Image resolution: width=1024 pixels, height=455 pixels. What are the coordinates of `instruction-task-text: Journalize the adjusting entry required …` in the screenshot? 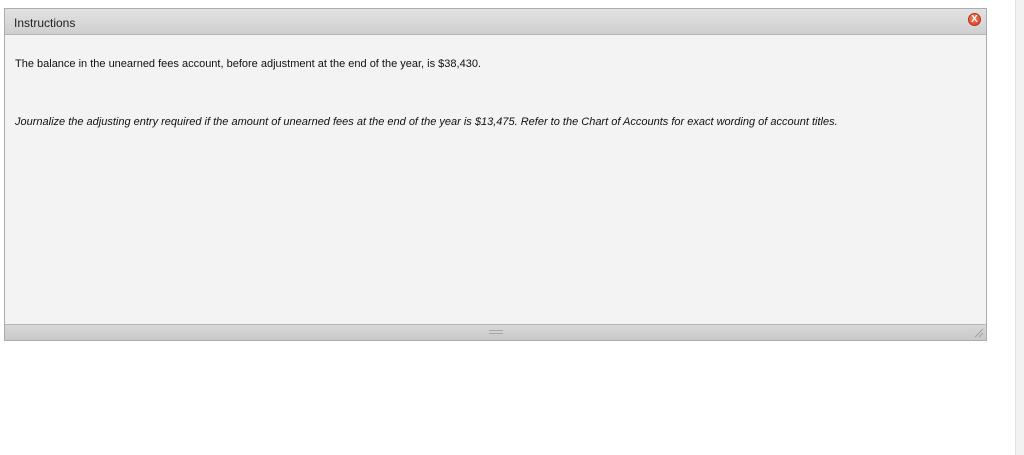 It's located at (426, 122).